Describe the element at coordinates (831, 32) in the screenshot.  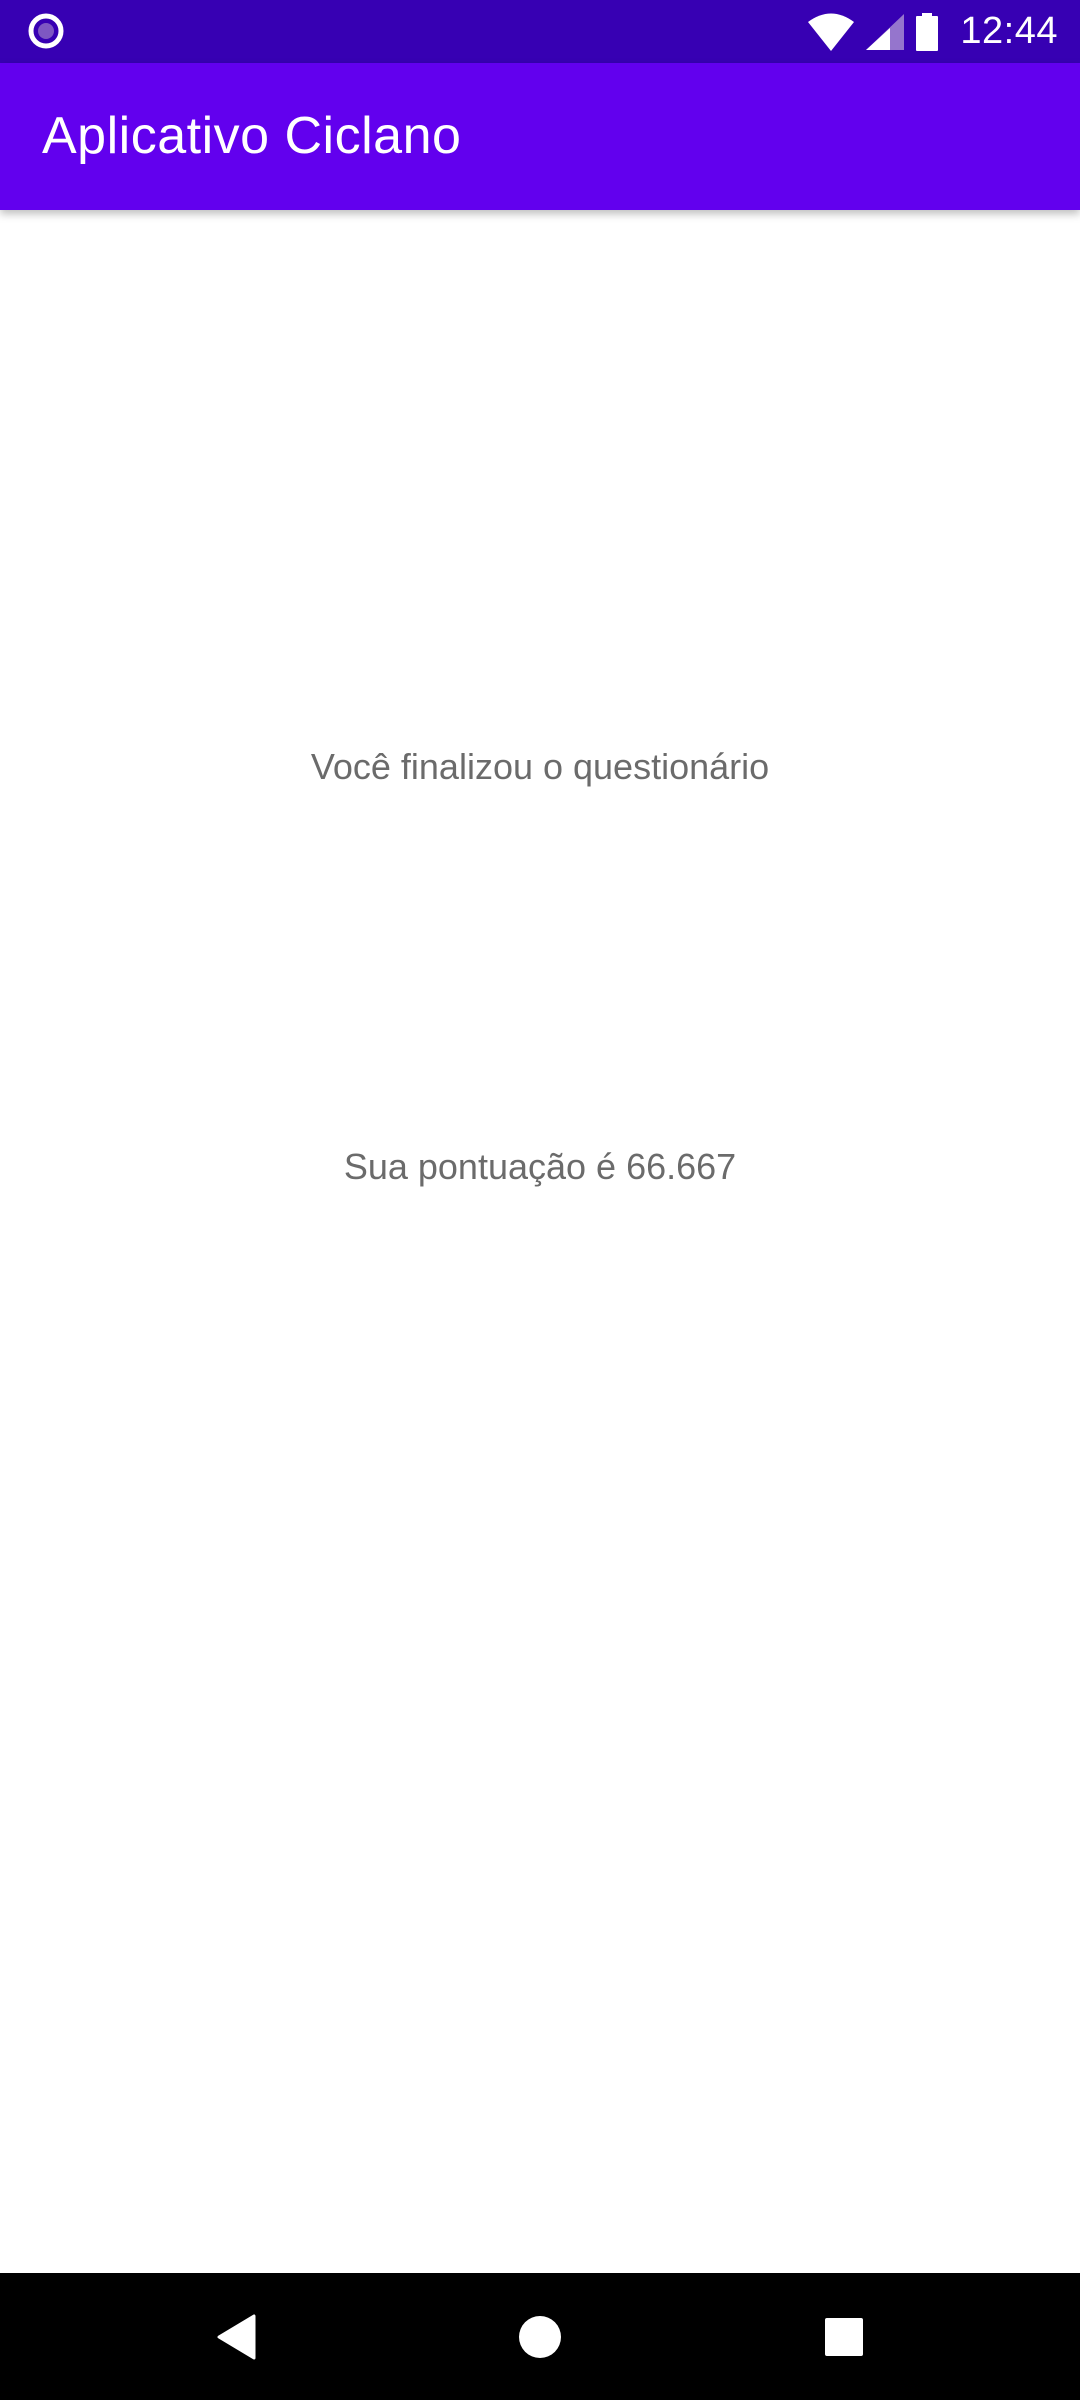
I see `wifi-icon` at that location.